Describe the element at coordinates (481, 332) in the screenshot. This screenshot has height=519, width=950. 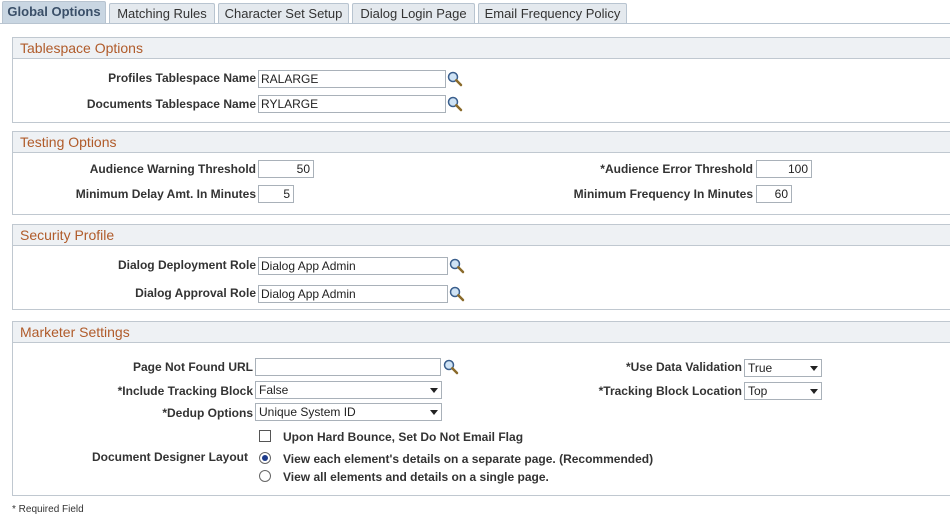
I see `section-title: Marketer Settings` at that location.